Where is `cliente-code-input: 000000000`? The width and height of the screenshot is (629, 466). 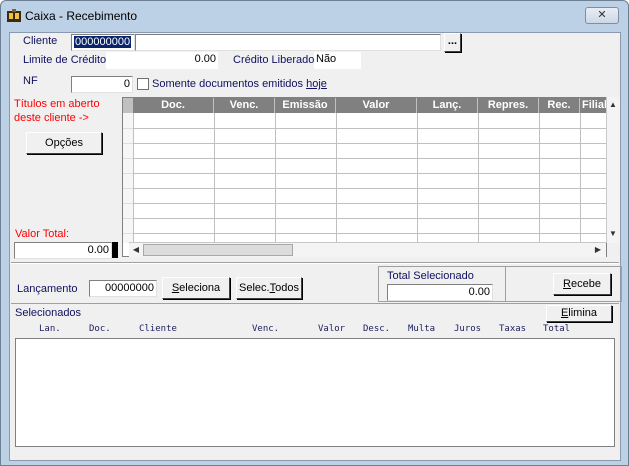 cliente-code-input: 000000000 is located at coordinates (103, 42).